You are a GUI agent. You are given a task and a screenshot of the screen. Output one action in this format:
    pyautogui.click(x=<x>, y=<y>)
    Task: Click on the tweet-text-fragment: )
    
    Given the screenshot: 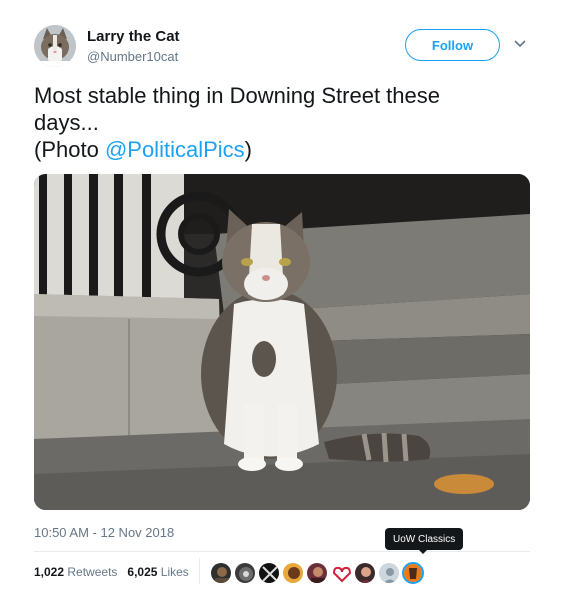 What is the action you would take?
    pyautogui.click(x=248, y=149)
    